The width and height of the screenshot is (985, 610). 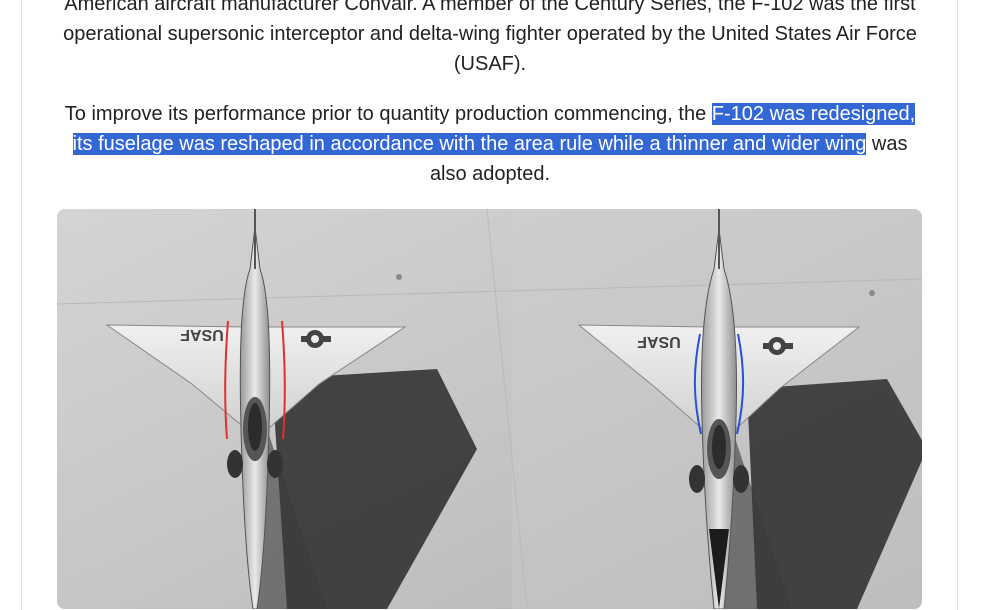 I want to click on paragraph-text: was, so click(x=887, y=144).